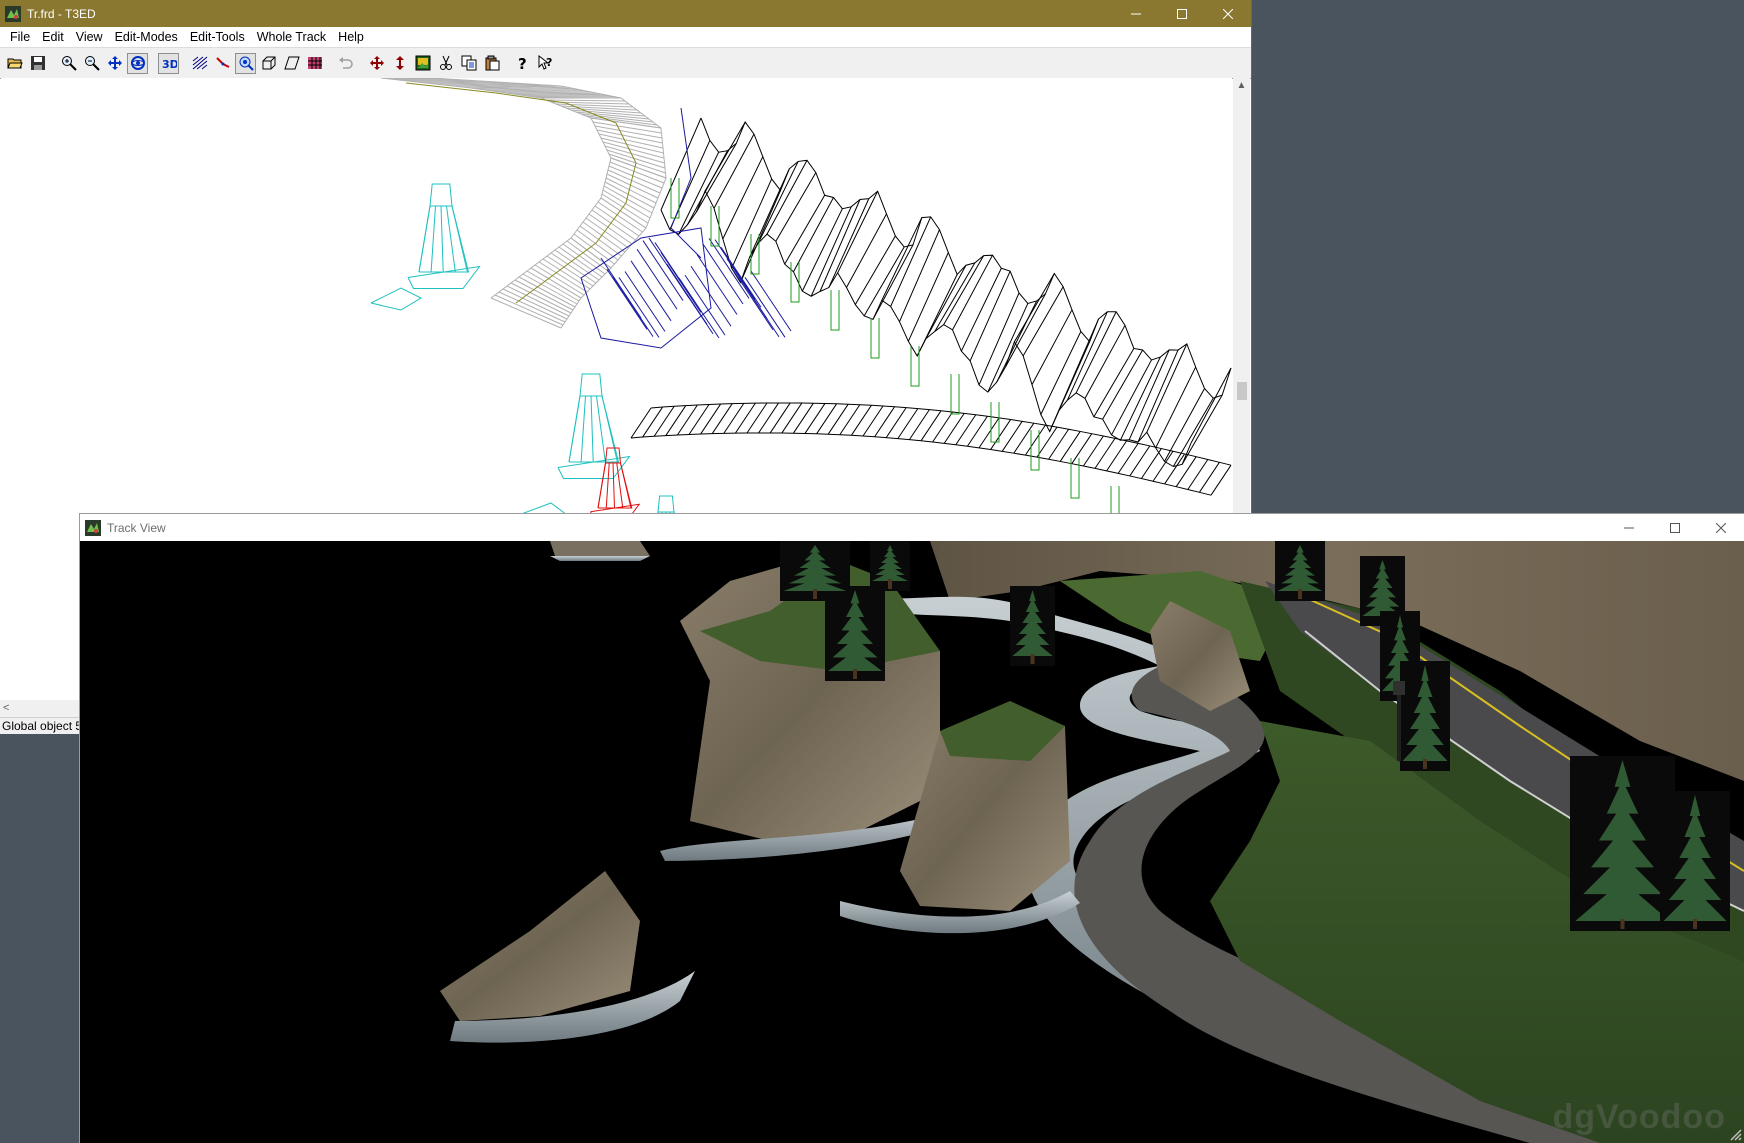 The width and height of the screenshot is (1744, 1143). Describe the element at coordinates (217, 37) in the screenshot. I see `menu-edit-tools: Edit-Tools` at that location.